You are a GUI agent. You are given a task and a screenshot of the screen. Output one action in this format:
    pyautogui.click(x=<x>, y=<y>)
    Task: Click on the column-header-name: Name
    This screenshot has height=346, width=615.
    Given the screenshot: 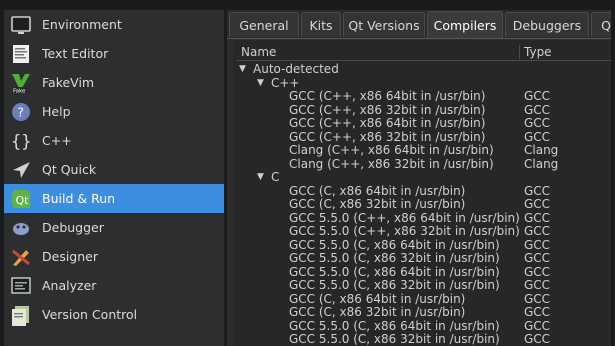 What is the action you would take?
    pyautogui.click(x=258, y=52)
    